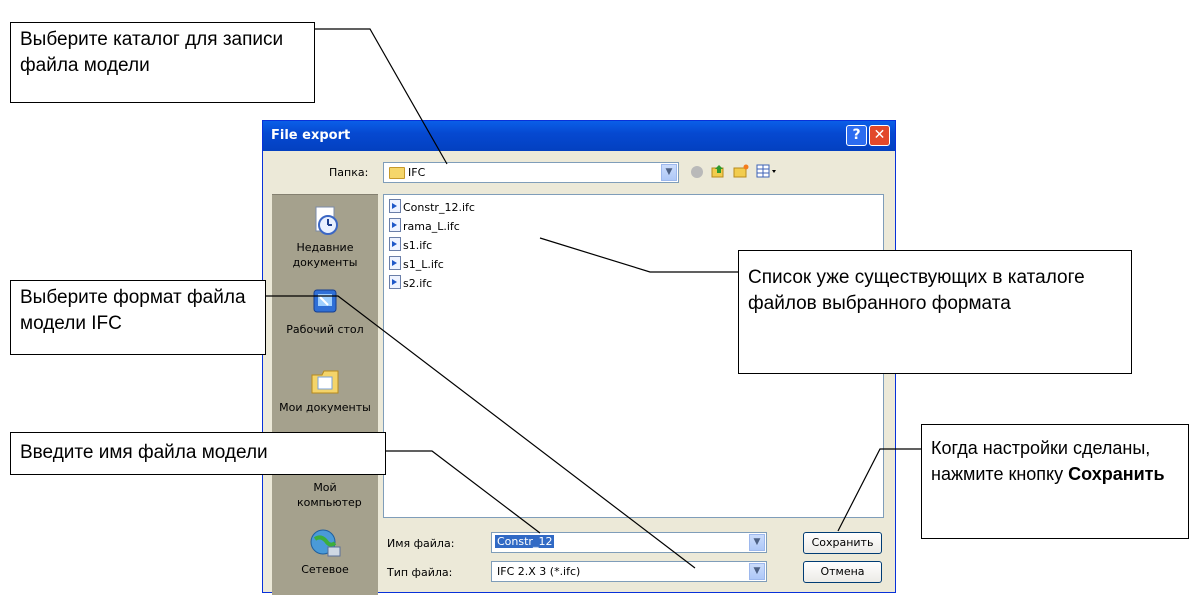  What do you see at coordinates (162, 62) in the screenshot?
I see `callout-folder: Выберите каталог для записи файла модели` at bounding box center [162, 62].